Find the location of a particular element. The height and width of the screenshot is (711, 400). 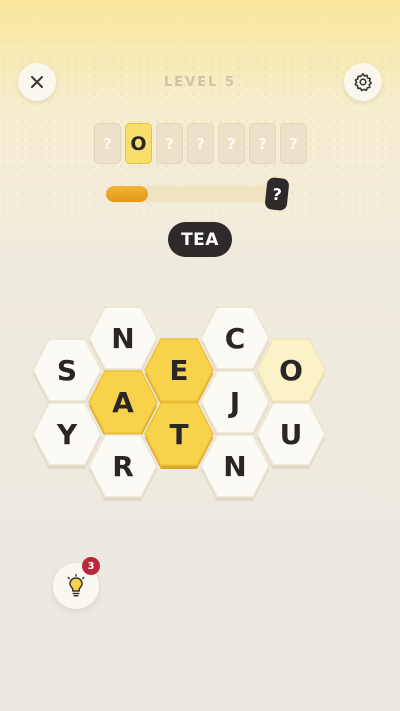

letter-tile: N is located at coordinates (235, 467).